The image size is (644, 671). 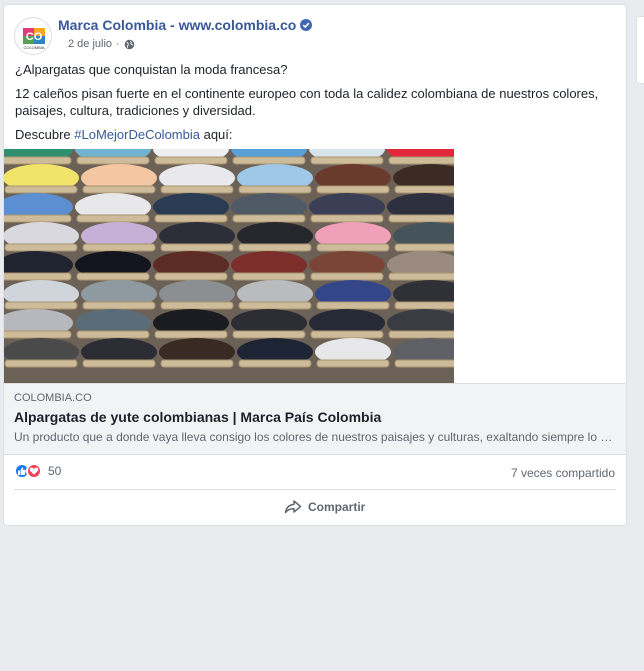 I want to click on page-name: Marca Colombia - www.colombia.co, so click(x=177, y=25).